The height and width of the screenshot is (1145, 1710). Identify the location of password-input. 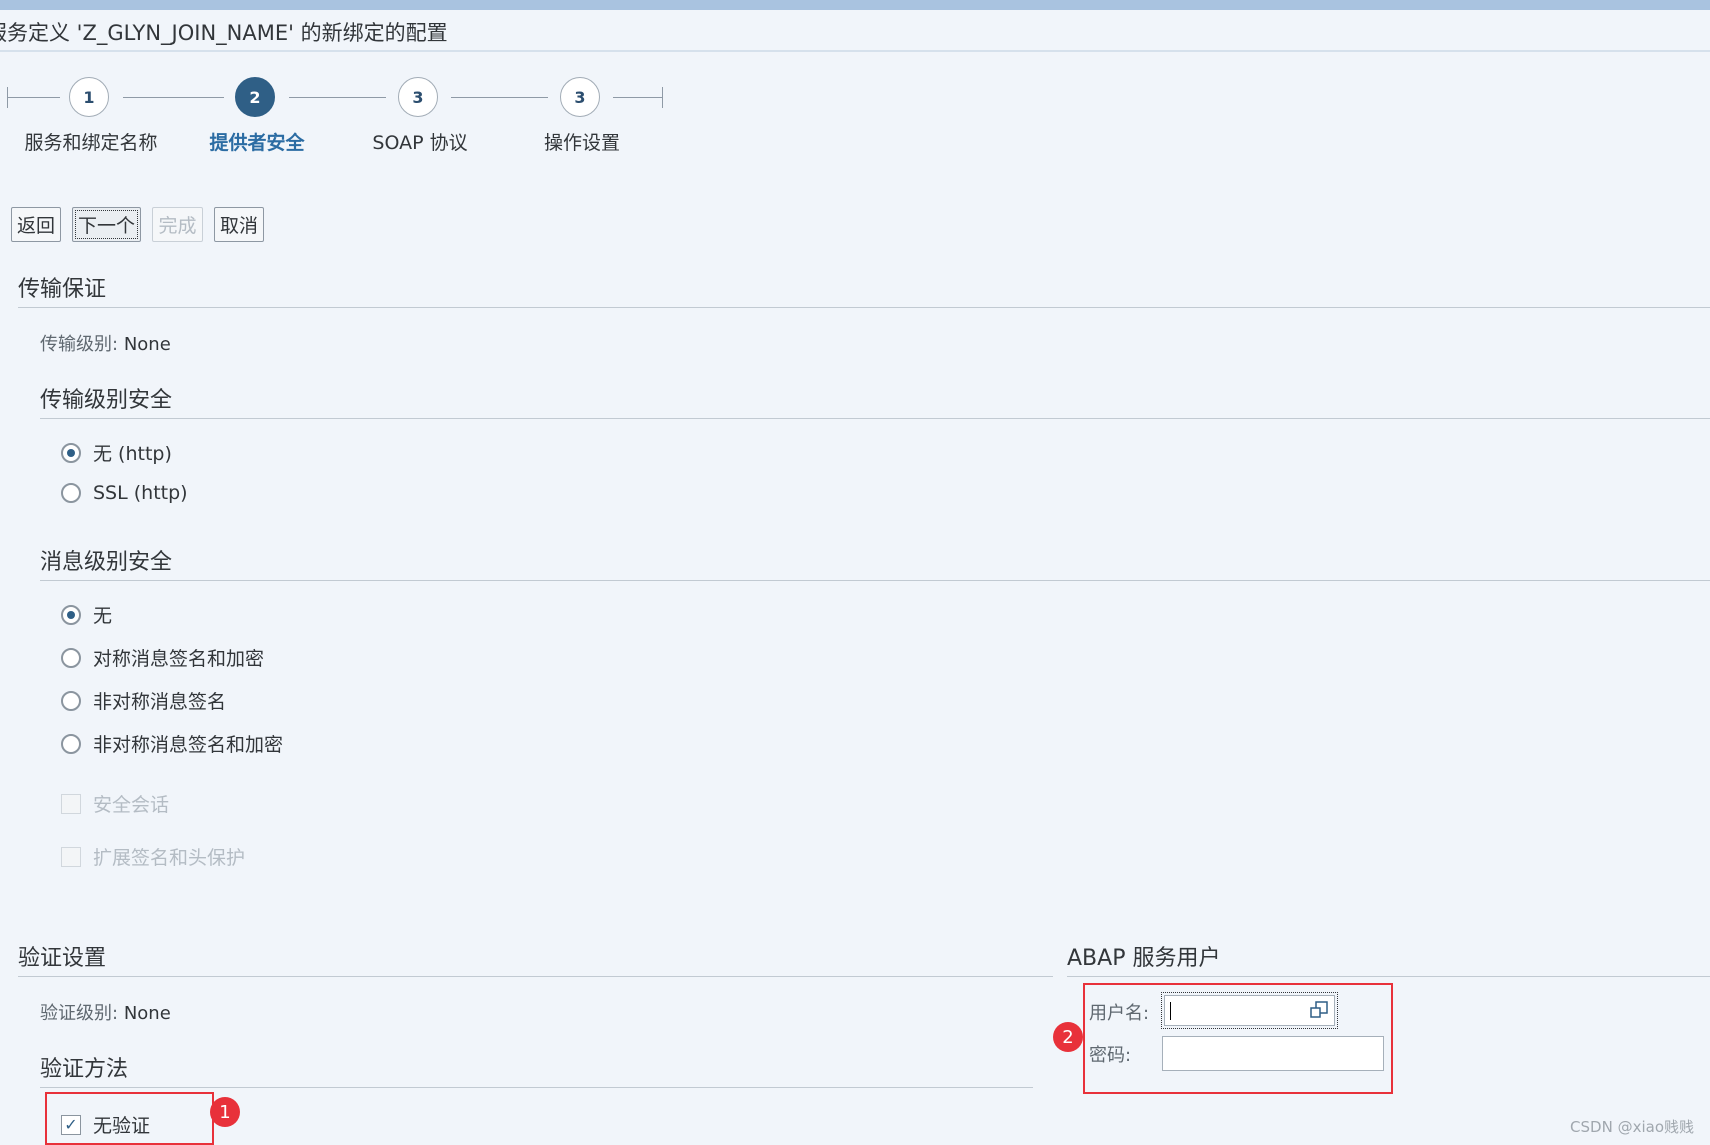
(1273, 1053).